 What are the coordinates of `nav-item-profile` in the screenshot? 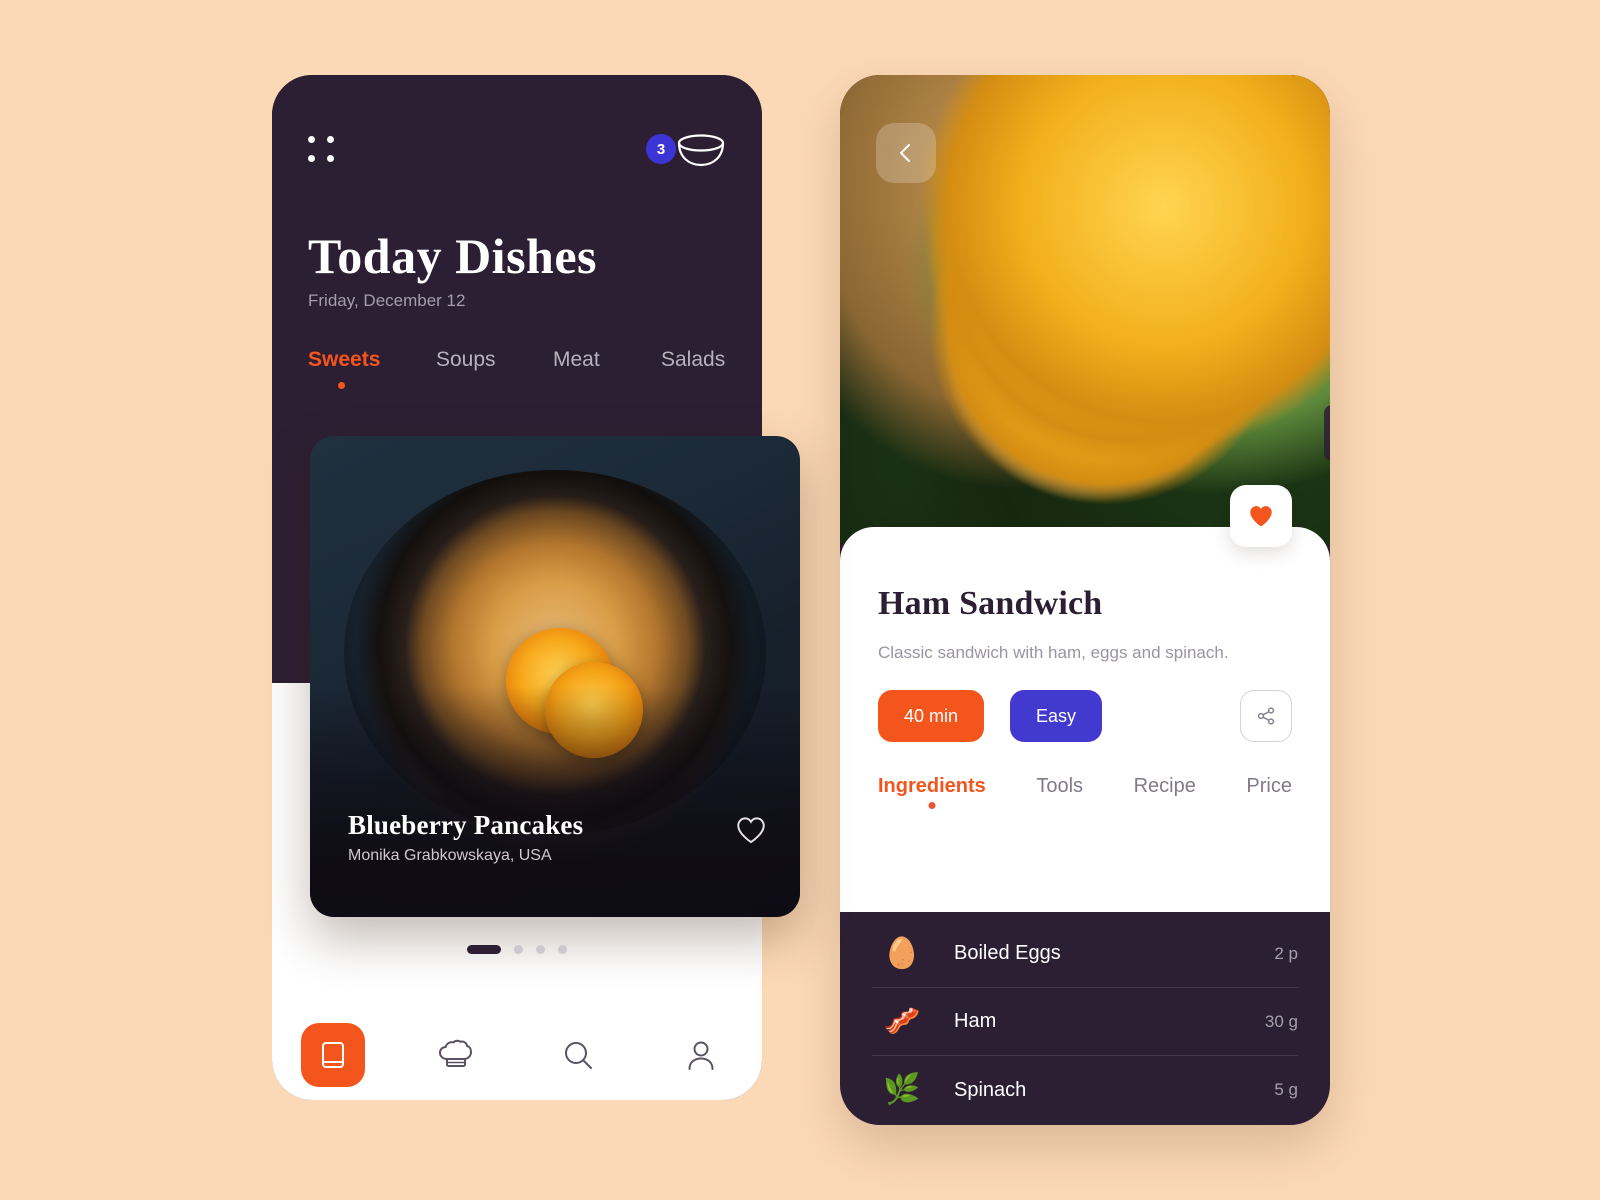 It's located at (701, 1055).